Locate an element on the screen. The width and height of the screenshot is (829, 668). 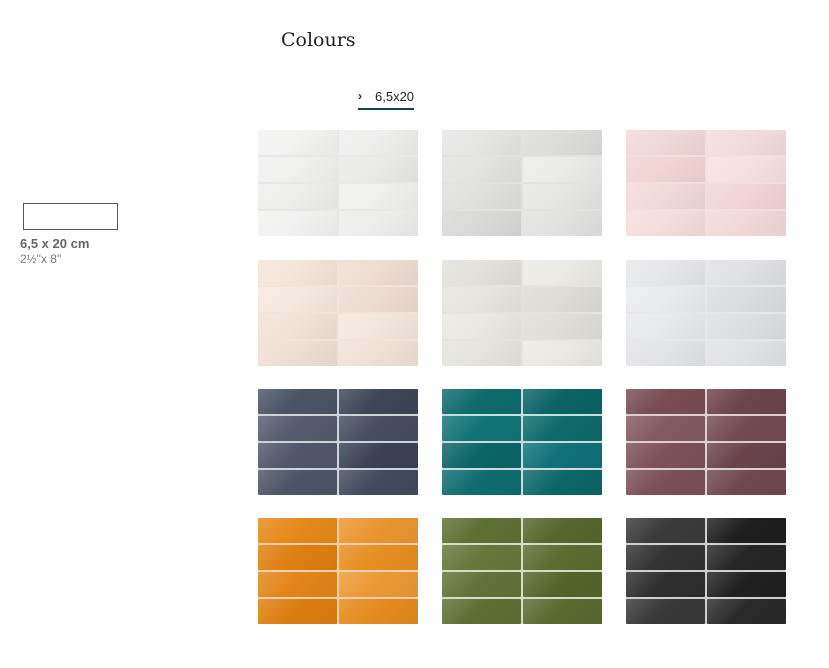
colour-swatch-pale-grey is located at coordinates (706, 313).